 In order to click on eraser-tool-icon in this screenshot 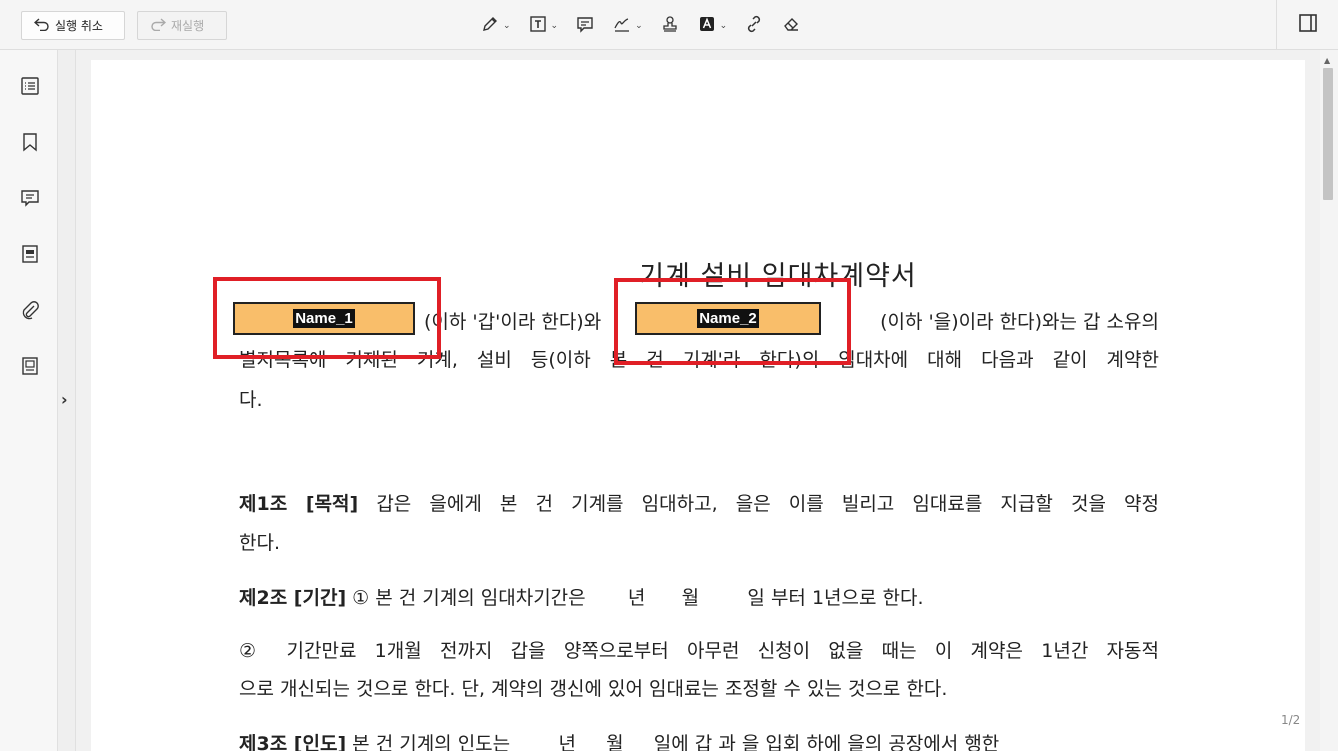, I will do `click(791, 26)`.